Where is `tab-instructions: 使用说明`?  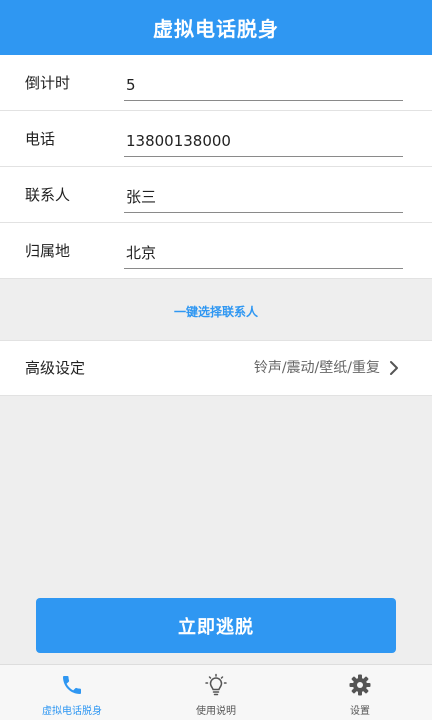
tab-instructions: 使用说明 is located at coordinates (216, 692).